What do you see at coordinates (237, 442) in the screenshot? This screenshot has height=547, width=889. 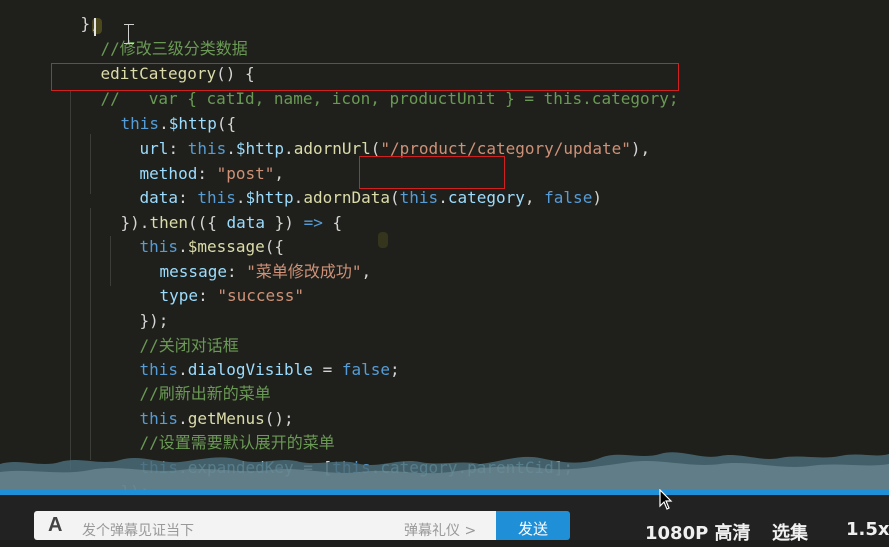 I see `code-line: //设置需要默认展开的菜单` at bounding box center [237, 442].